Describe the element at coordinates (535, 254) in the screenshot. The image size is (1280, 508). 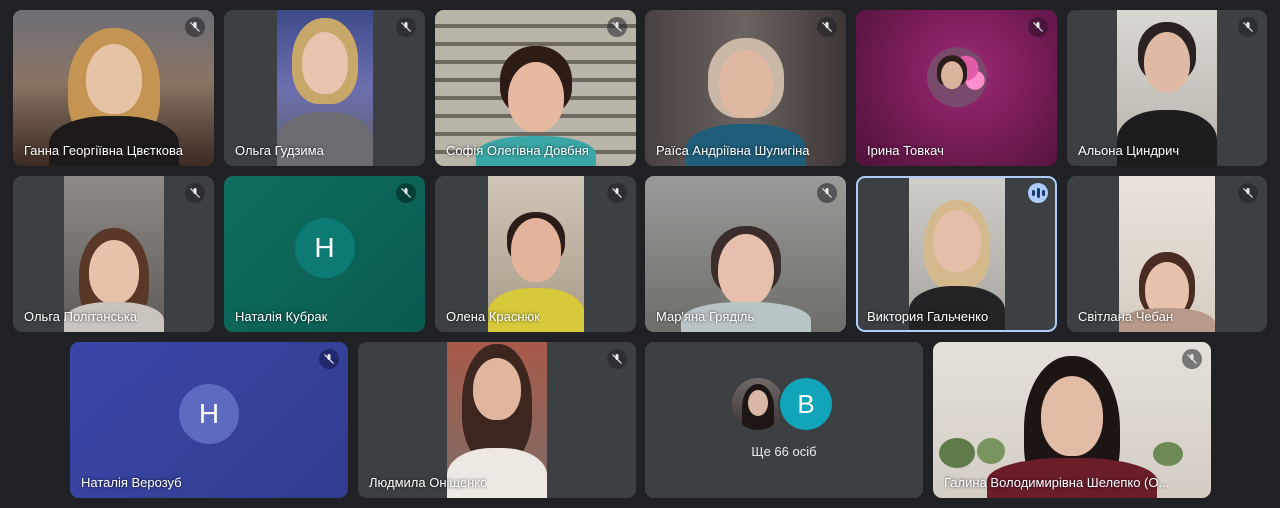
I see `participant-tile: Олена Краснюк` at that location.